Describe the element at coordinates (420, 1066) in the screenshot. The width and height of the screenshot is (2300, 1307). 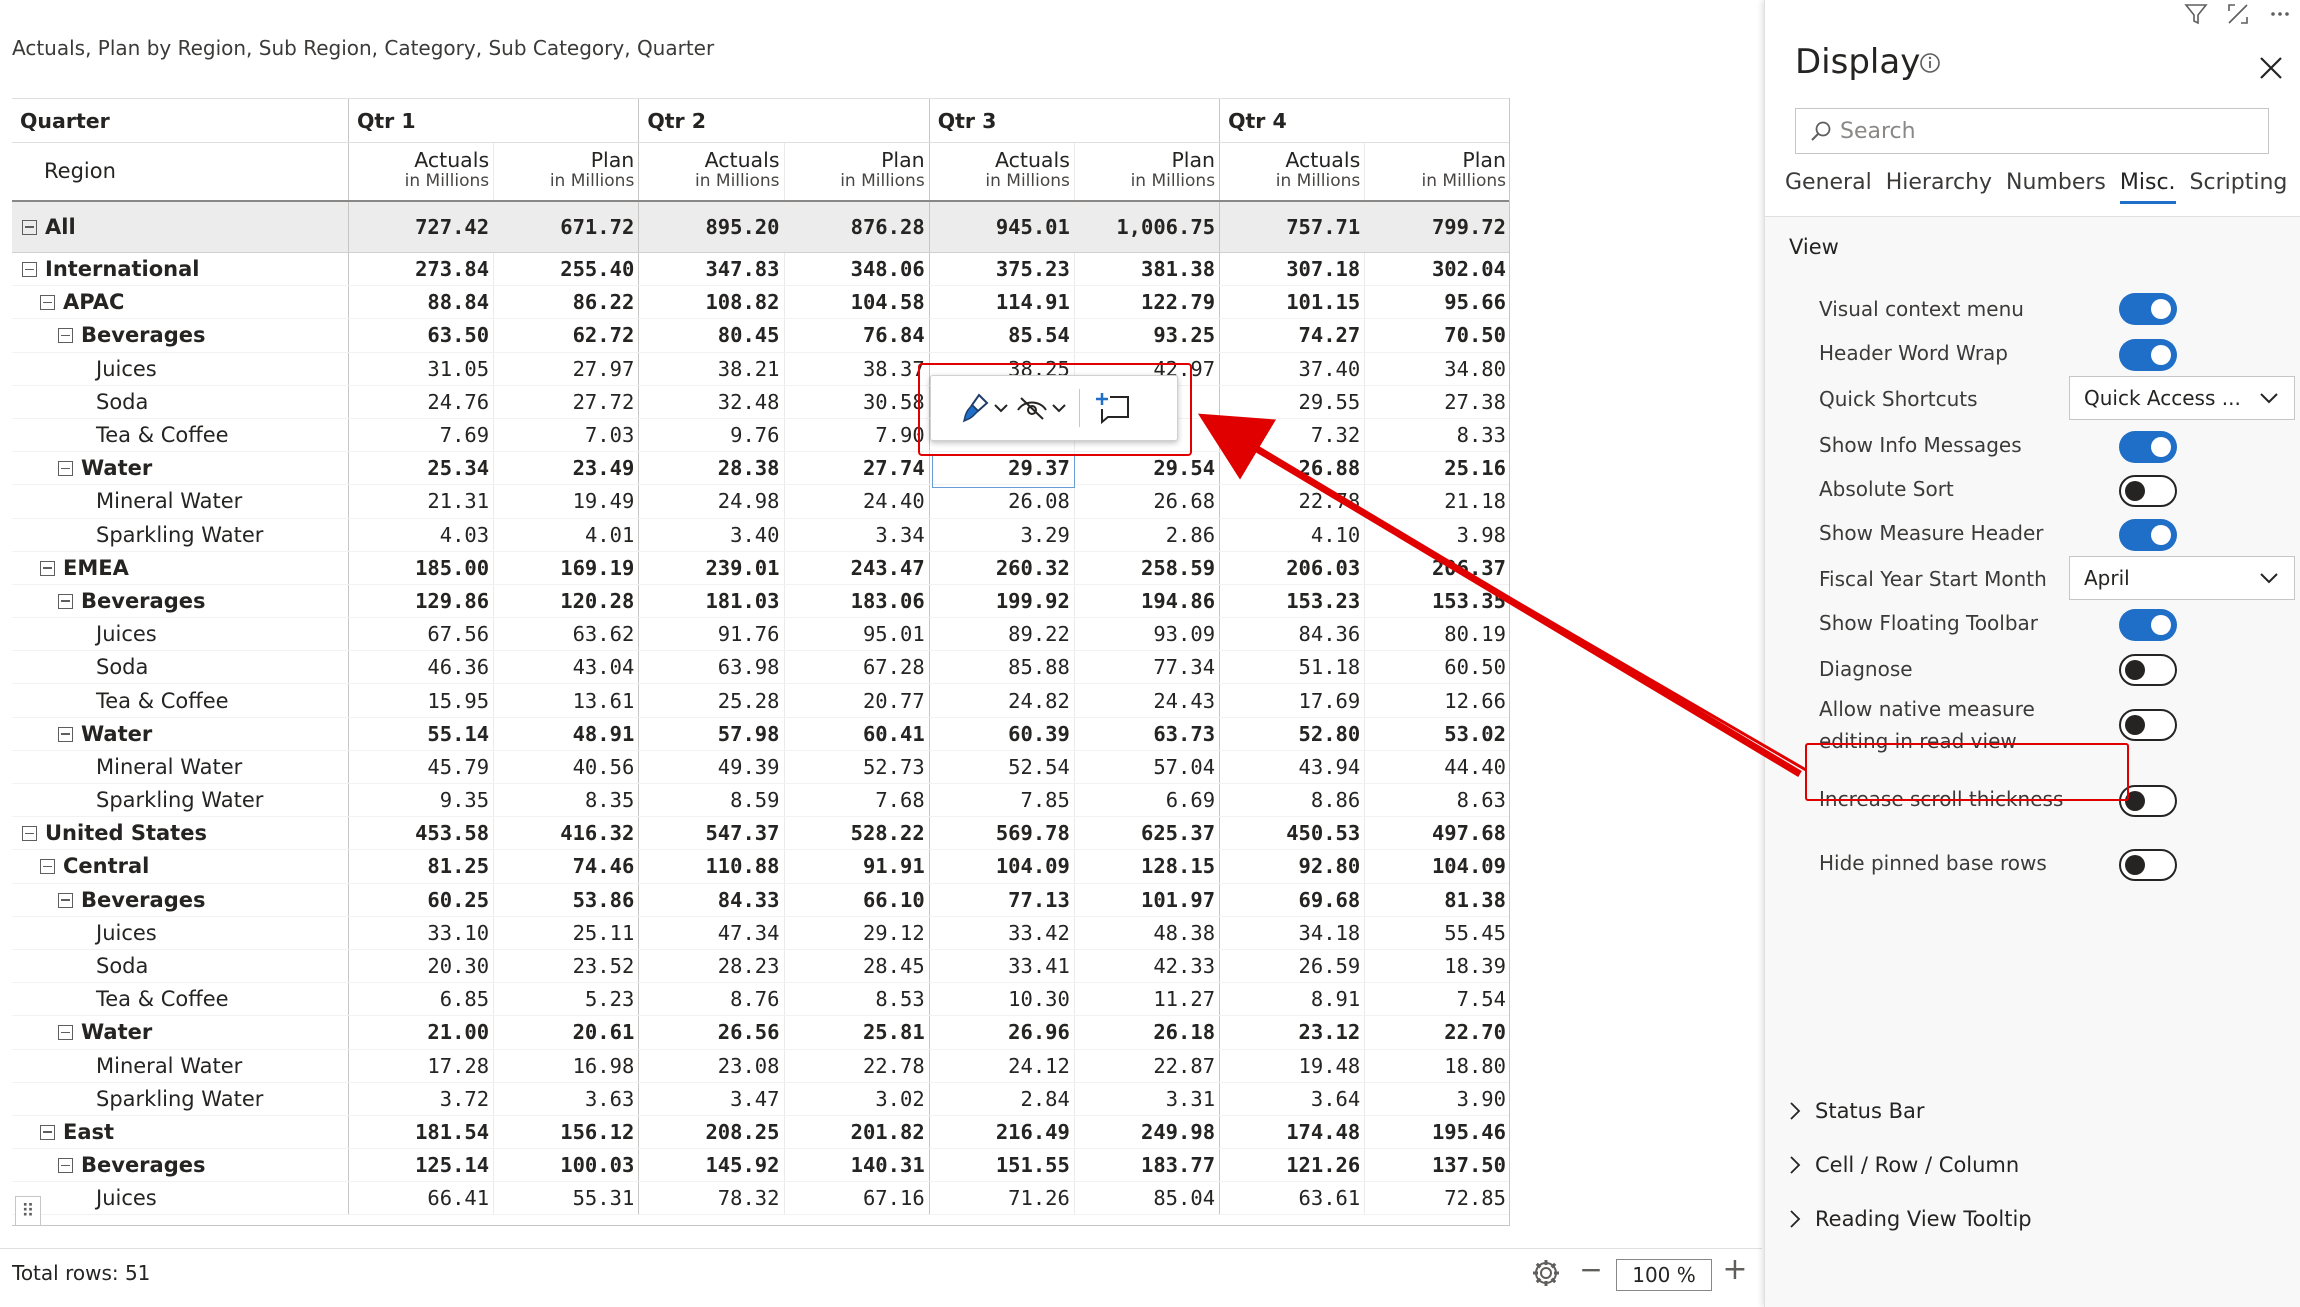
I see `value-cell: 17.28` at that location.